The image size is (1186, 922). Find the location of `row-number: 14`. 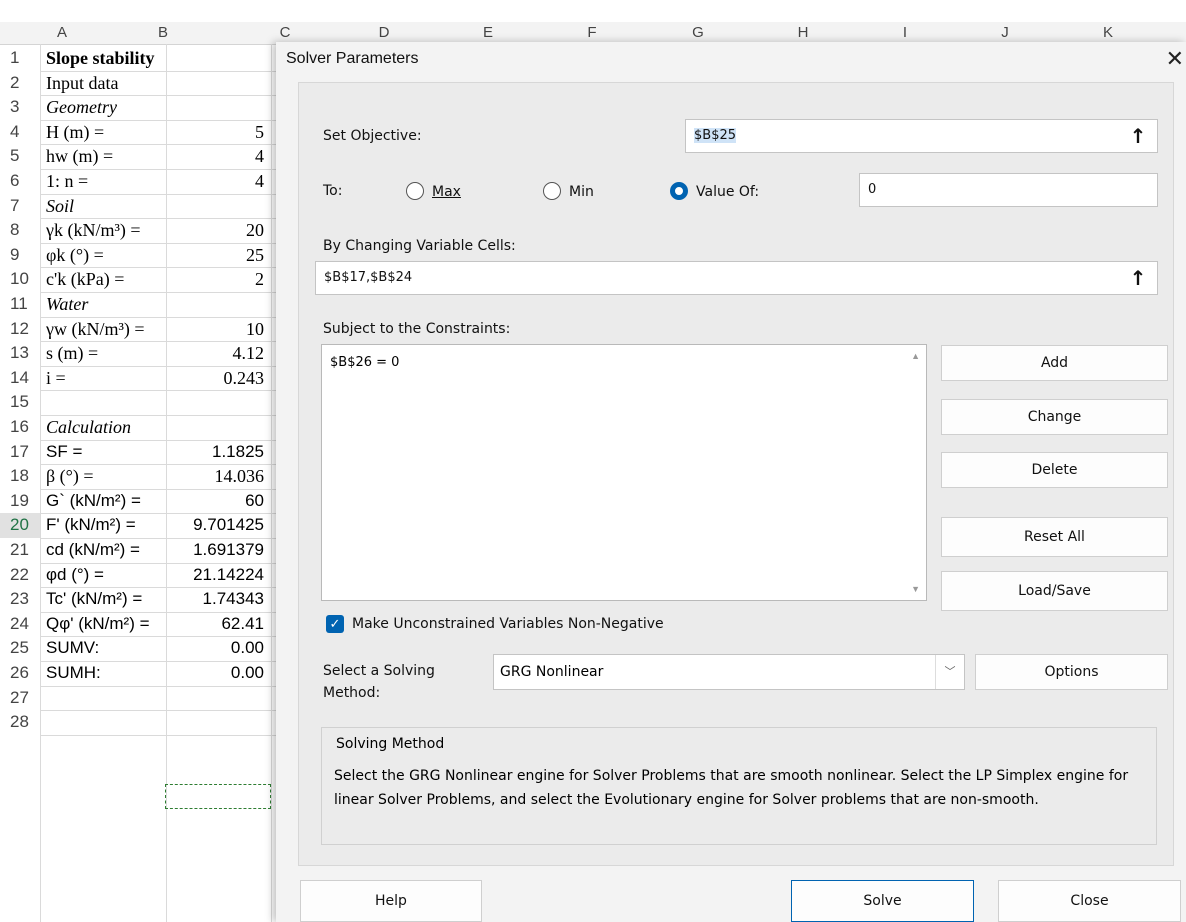

row-number: 14 is located at coordinates (20, 378).